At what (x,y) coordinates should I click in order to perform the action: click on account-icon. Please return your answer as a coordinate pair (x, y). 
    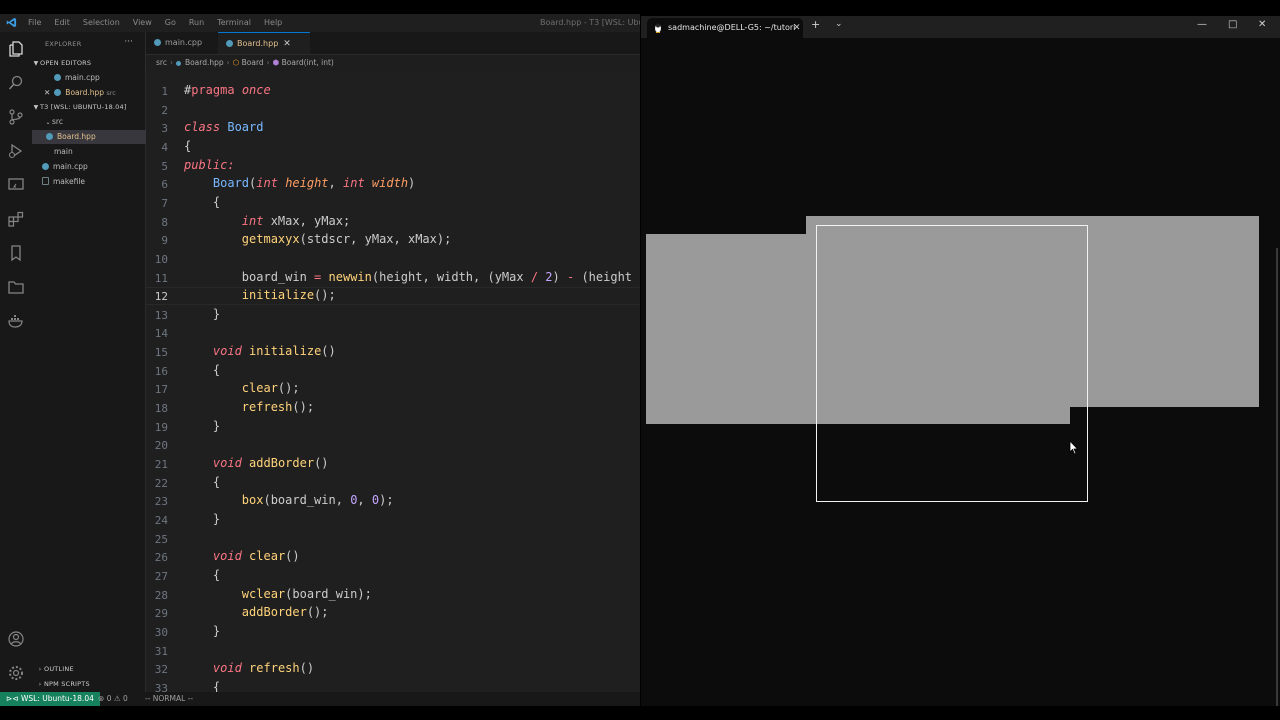
    Looking at the image, I should click on (16, 639).